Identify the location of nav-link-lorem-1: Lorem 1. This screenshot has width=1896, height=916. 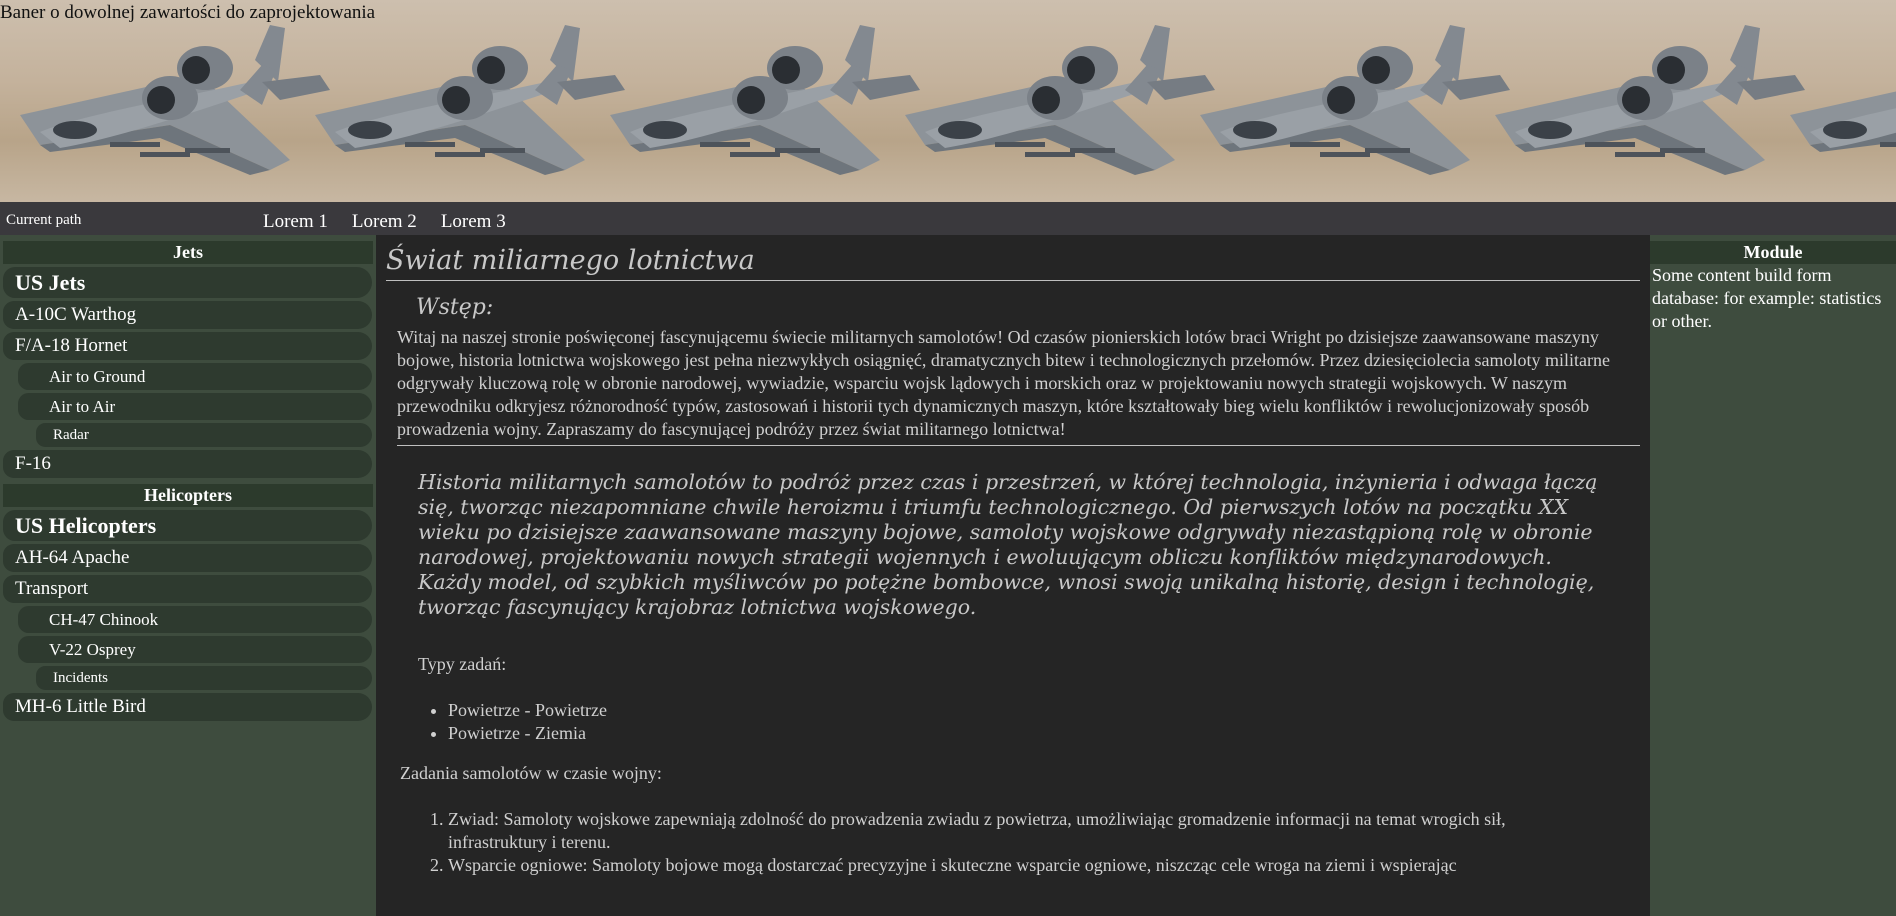
(295, 222).